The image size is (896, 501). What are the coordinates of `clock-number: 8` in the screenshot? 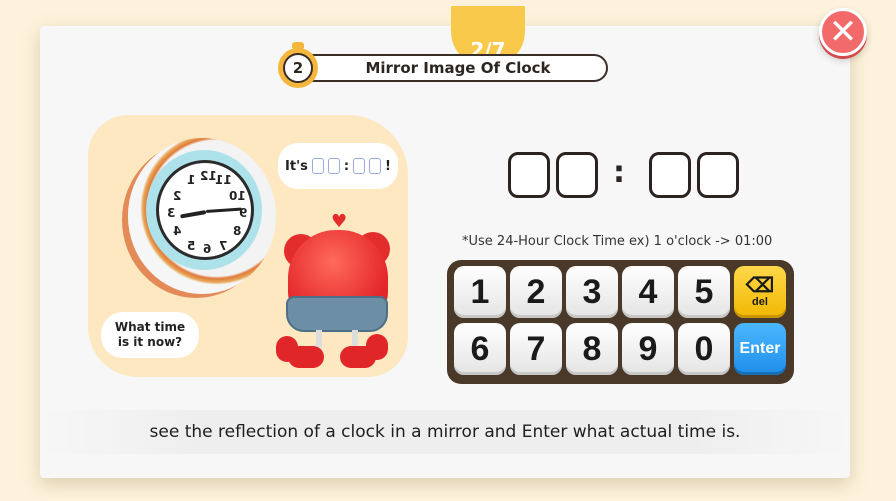 It's located at (237, 231).